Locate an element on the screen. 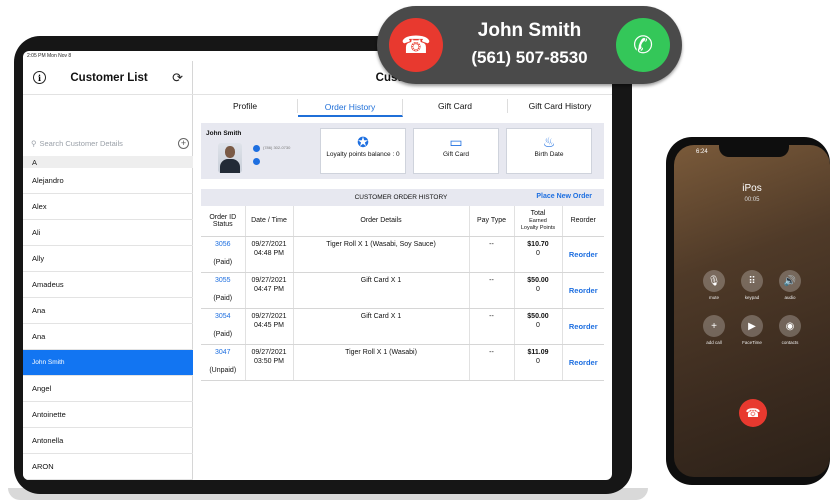 The image size is (830, 501). incoming-call-banner: ☎ John Smith (561) 507-8530 ✆ is located at coordinates (529, 45).